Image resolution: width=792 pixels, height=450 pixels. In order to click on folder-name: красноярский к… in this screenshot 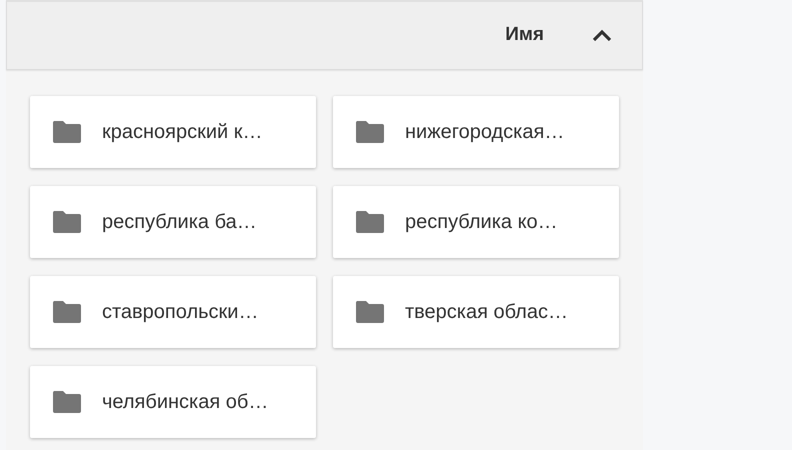, I will do `click(182, 132)`.